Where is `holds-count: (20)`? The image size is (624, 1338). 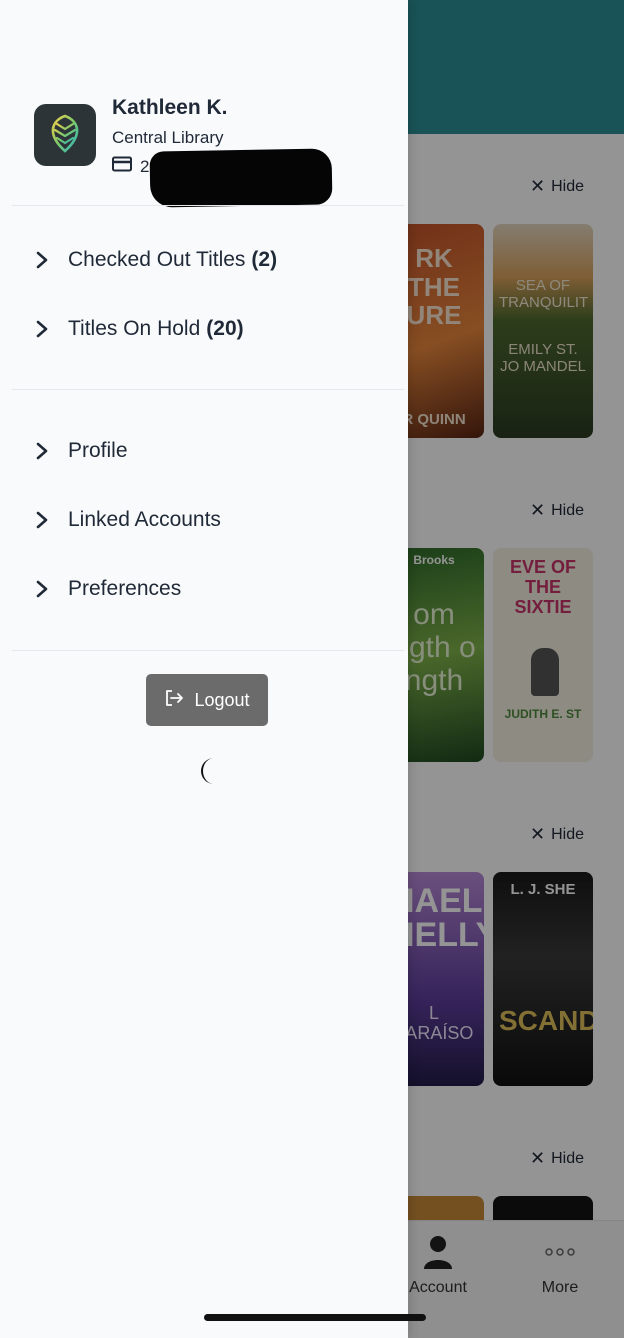 holds-count: (20) is located at coordinates (225, 328).